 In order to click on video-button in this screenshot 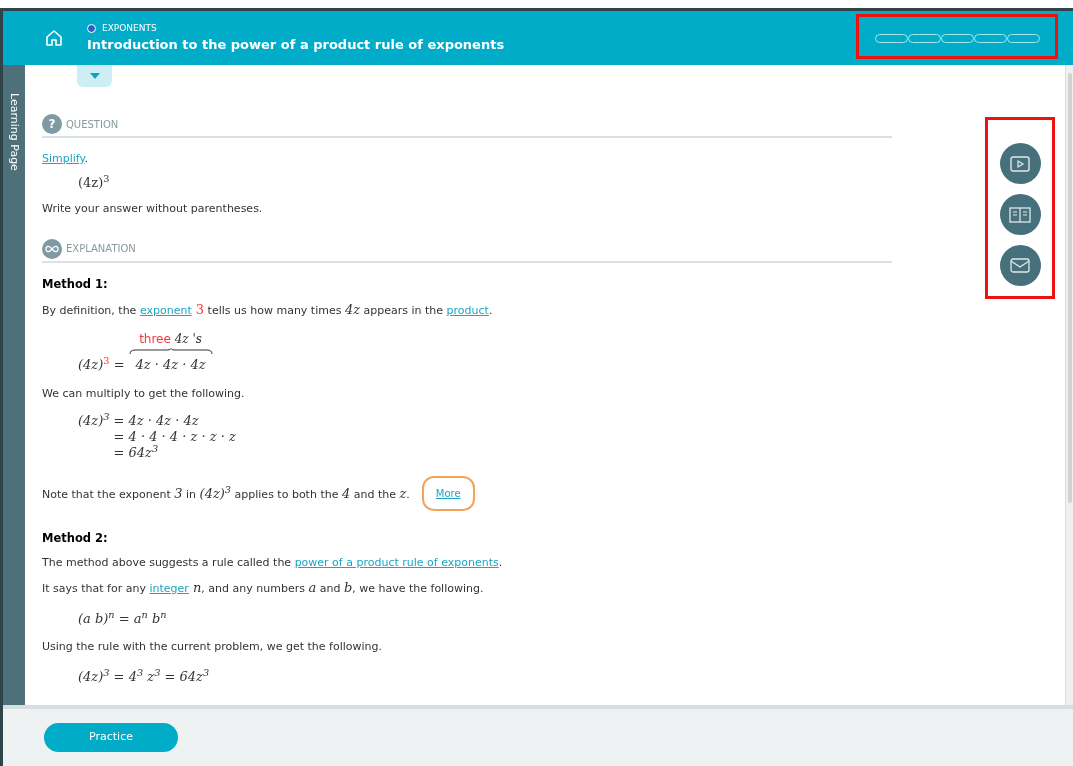, I will do `click(1020, 163)`.